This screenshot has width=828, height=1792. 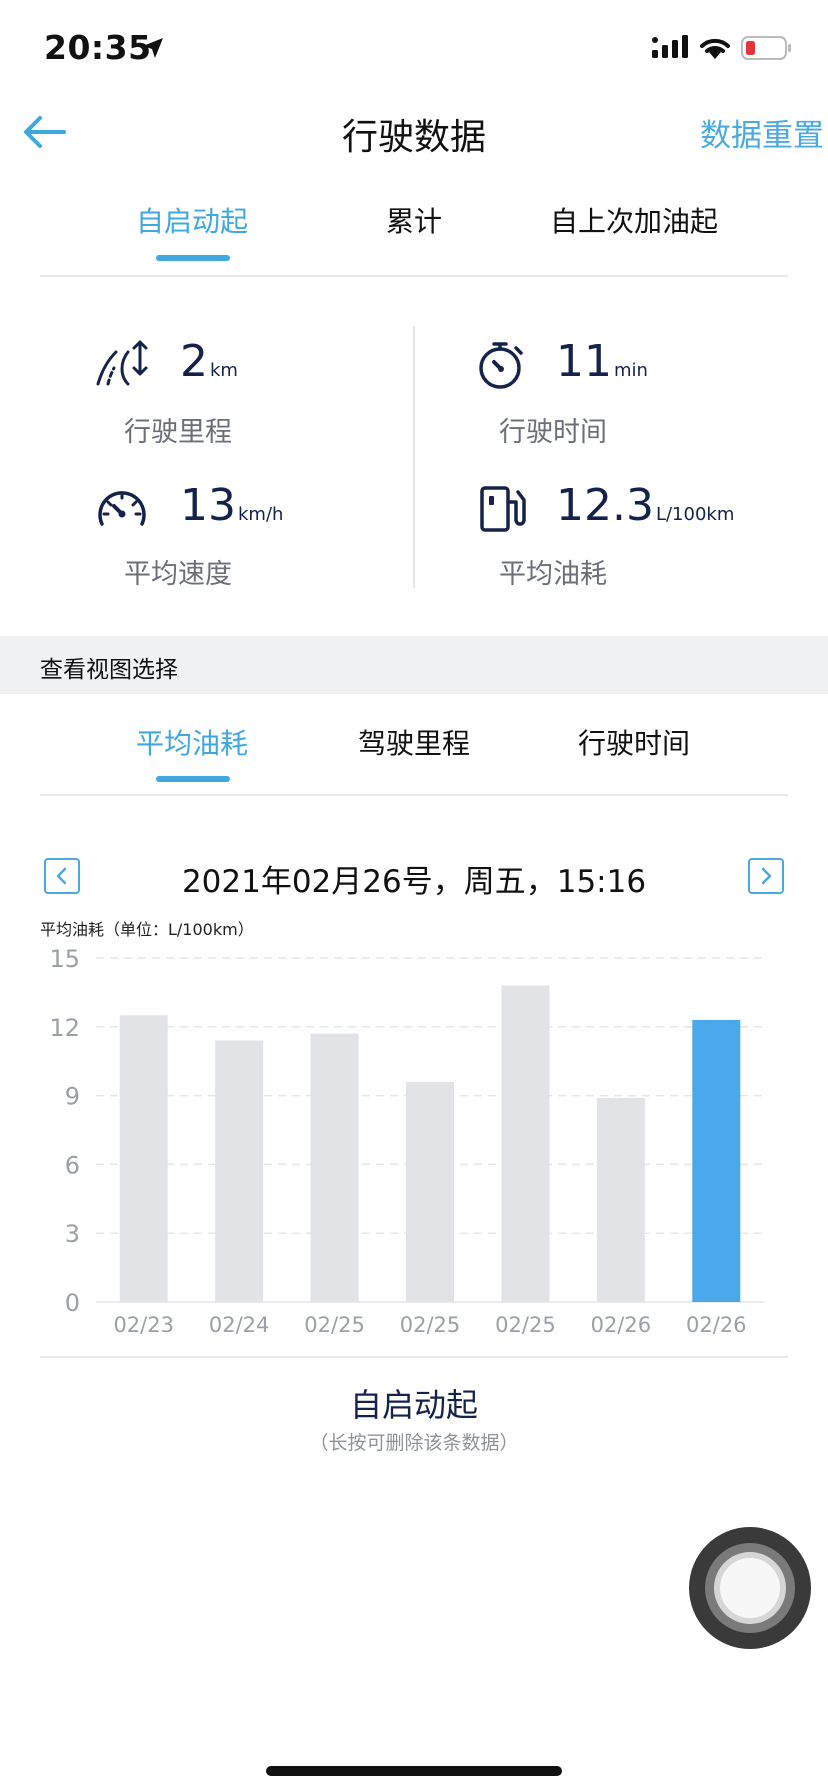 What do you see at coordinates (750, 1588) in the screenshot?
I see `assistive-touch-button` at bounding box center [750, 1588].